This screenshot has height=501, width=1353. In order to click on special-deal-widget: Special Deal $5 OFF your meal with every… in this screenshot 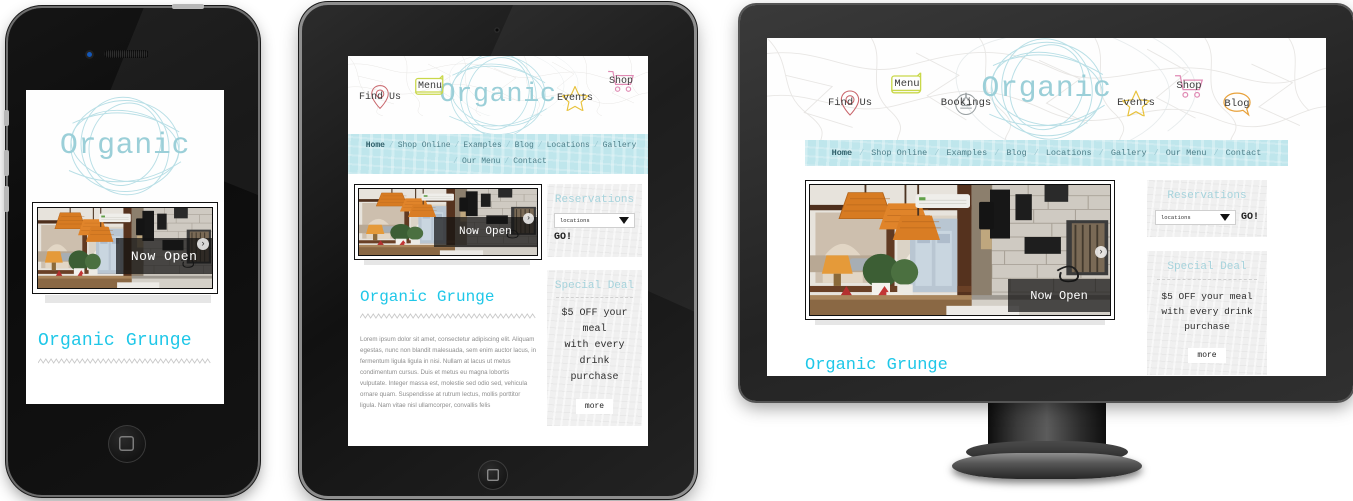, I will do `click(594, 348)`.